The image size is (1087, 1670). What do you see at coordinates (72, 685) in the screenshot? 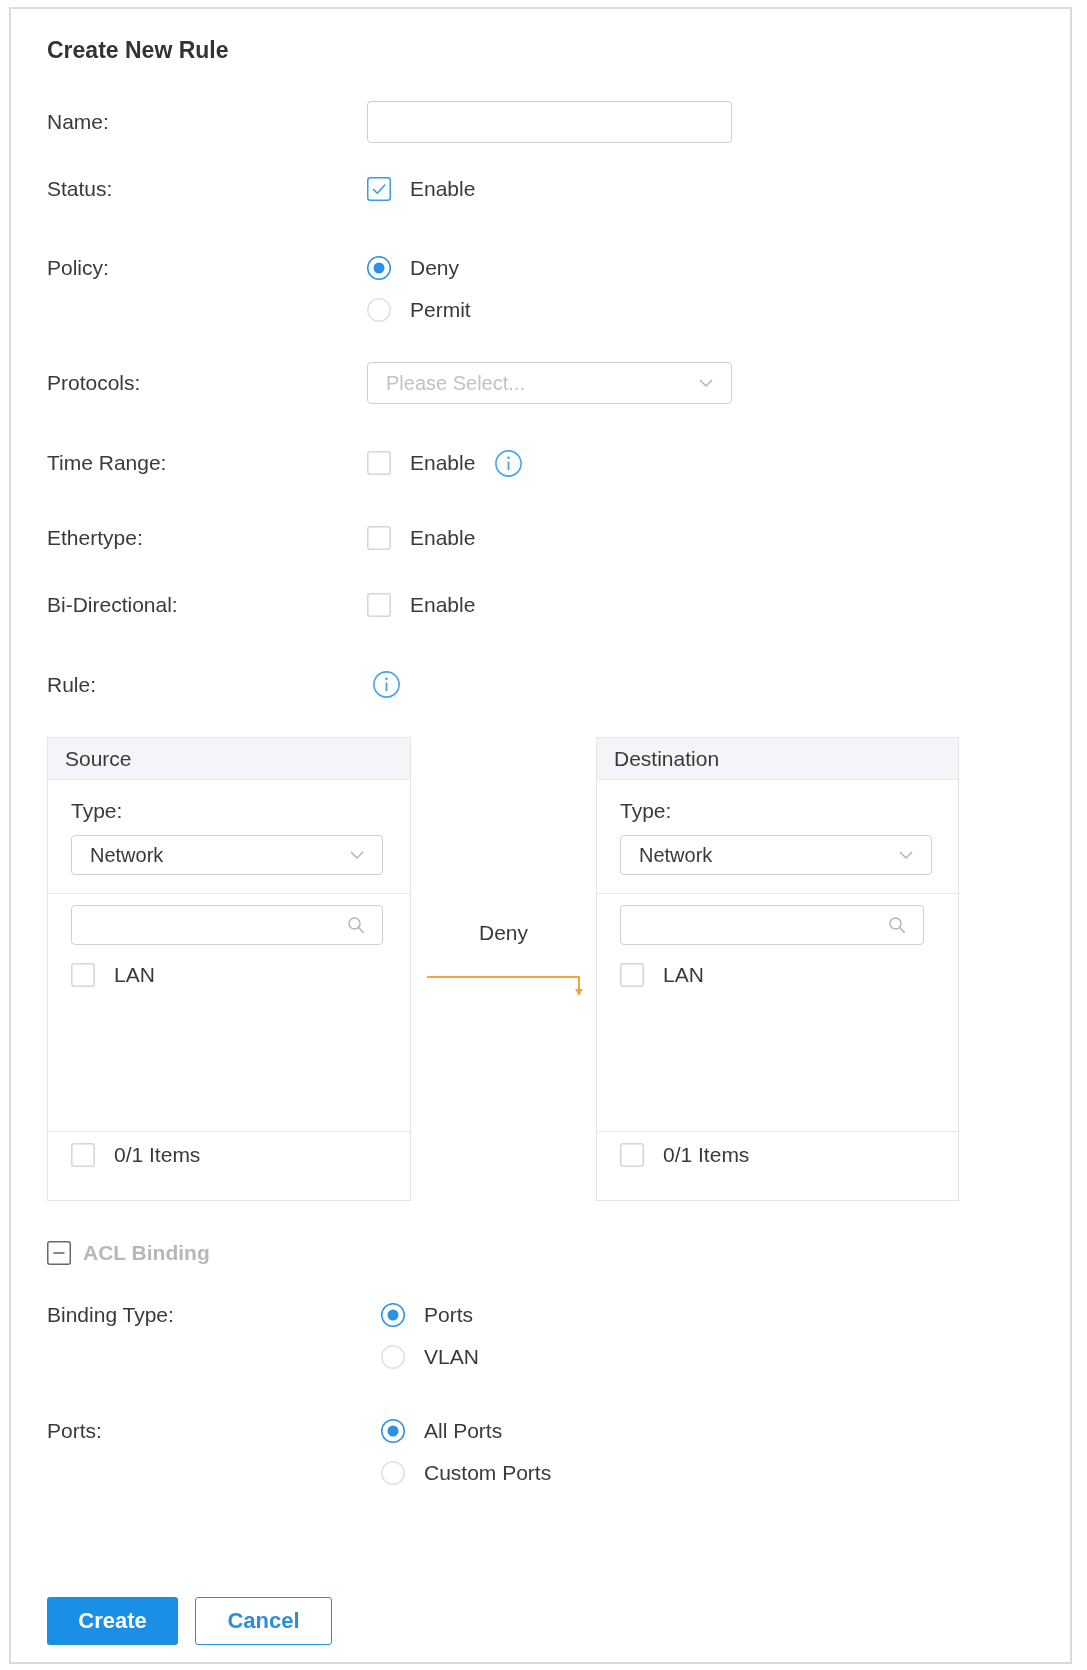
I see `field-label: Rule:` at bounding box center [72, 685].